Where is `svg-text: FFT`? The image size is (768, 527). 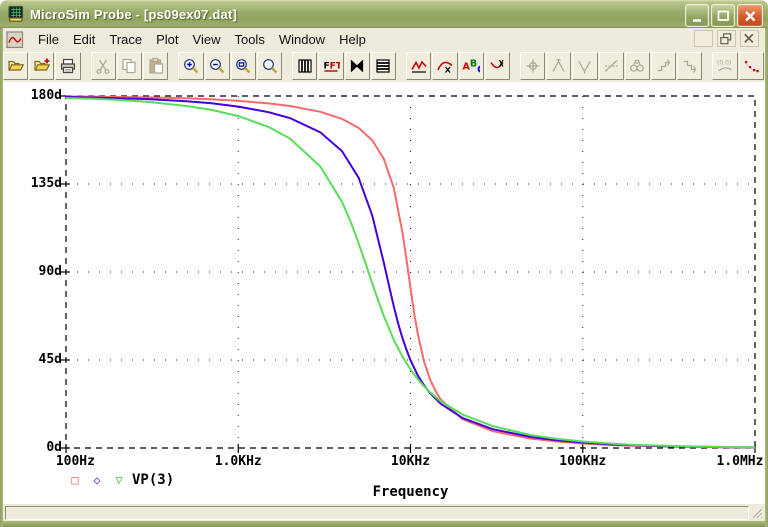
svg-text: FFT is located at coordinates (332, 67).